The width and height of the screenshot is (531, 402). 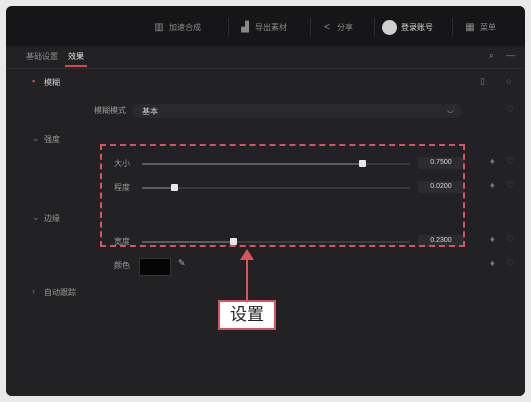 What do you see at coordinates (182, 263) in the screenshot?
I see `eyedropper-icon: ✎` at bounding box center [182, 263].